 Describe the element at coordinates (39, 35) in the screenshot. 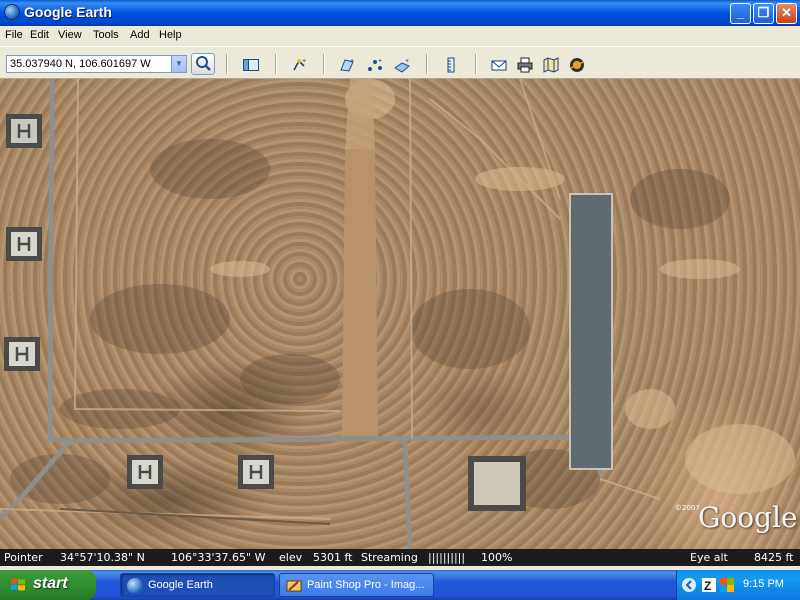

I see `menu-edit: Edit` at that location.